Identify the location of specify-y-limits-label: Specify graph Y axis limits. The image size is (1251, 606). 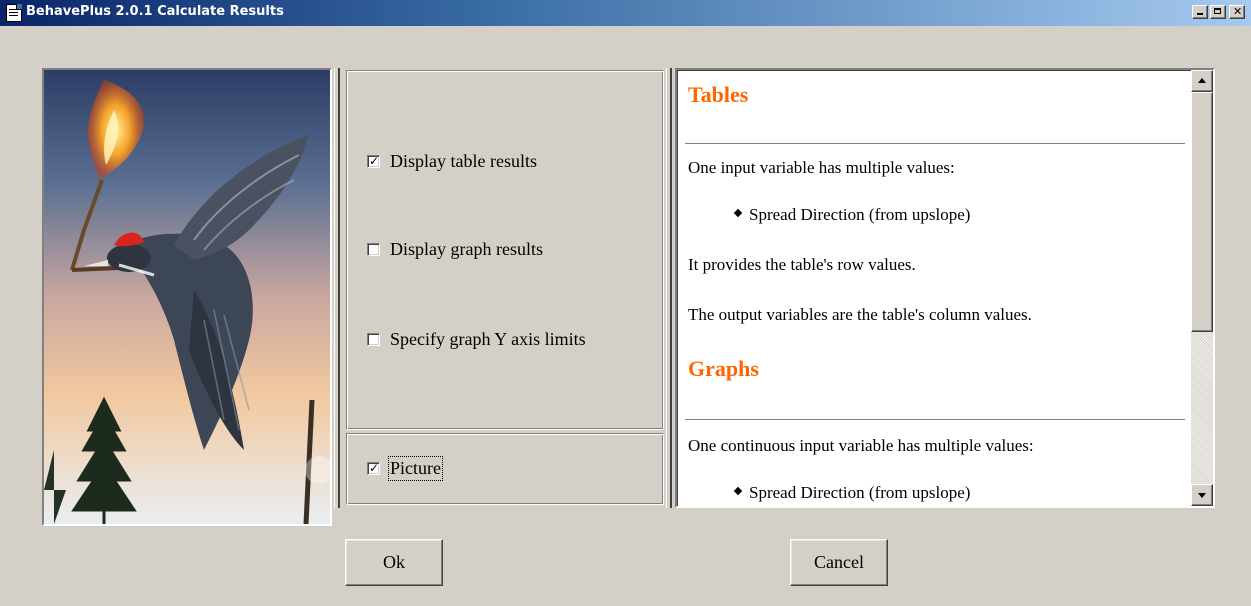
(488, 339).